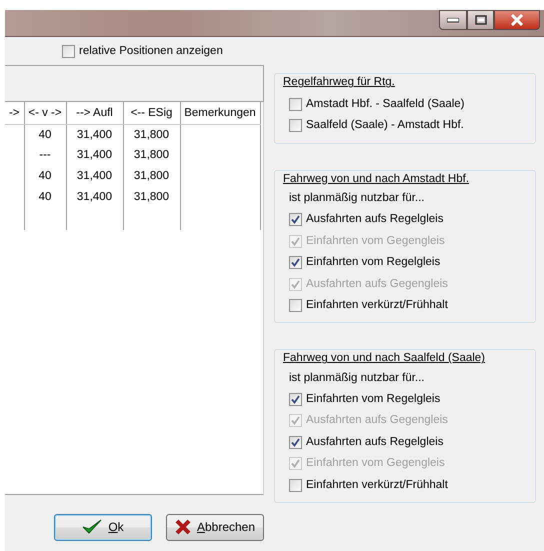 The image size is (544, 551). I want to click on maximize-icon, so click(480, 20).